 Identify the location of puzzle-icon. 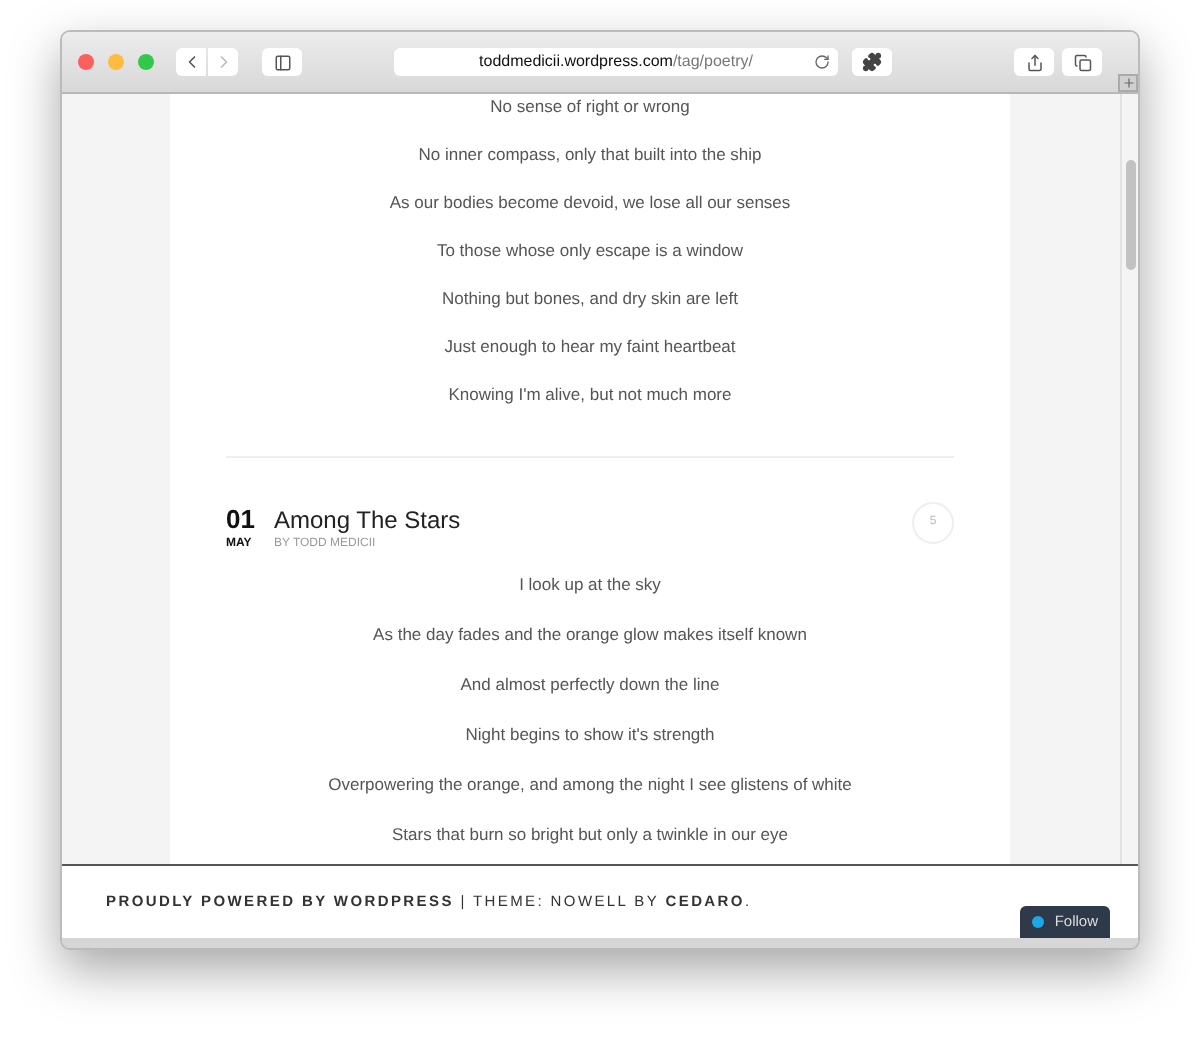
(872, 62).